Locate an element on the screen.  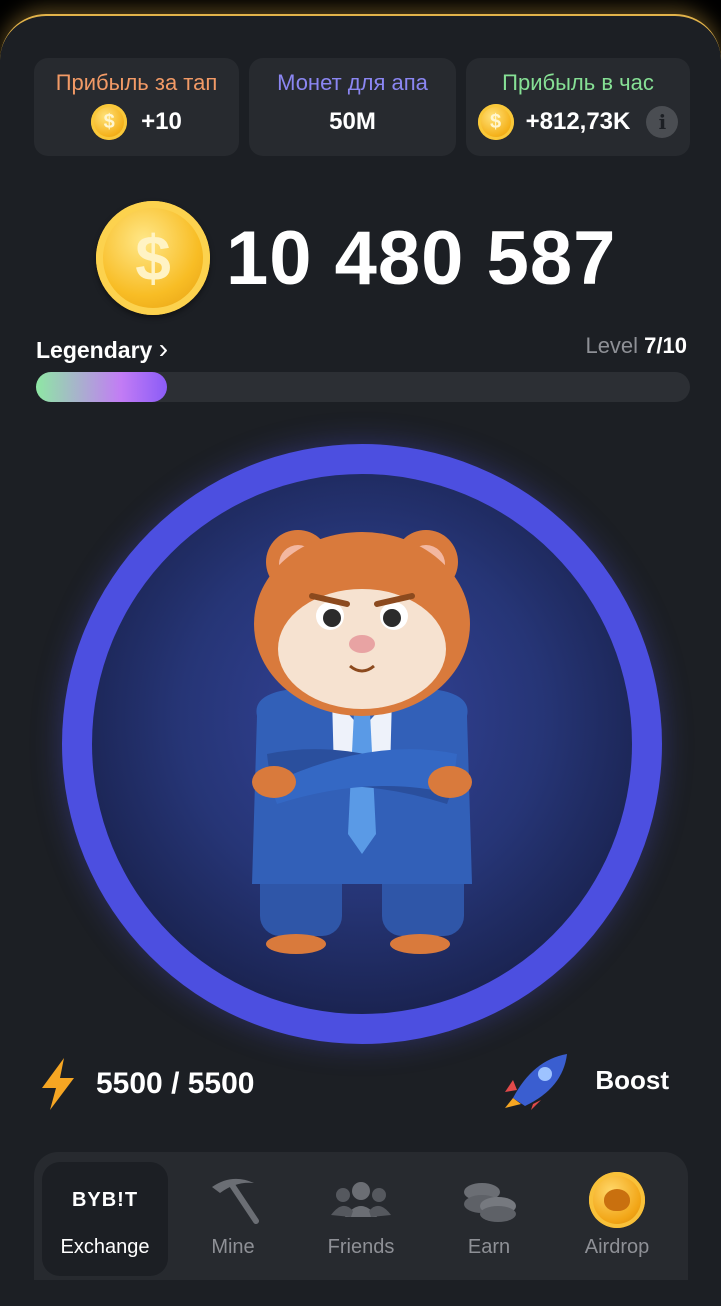
nav-friends: Friends is located at coordinates (361, 1219).